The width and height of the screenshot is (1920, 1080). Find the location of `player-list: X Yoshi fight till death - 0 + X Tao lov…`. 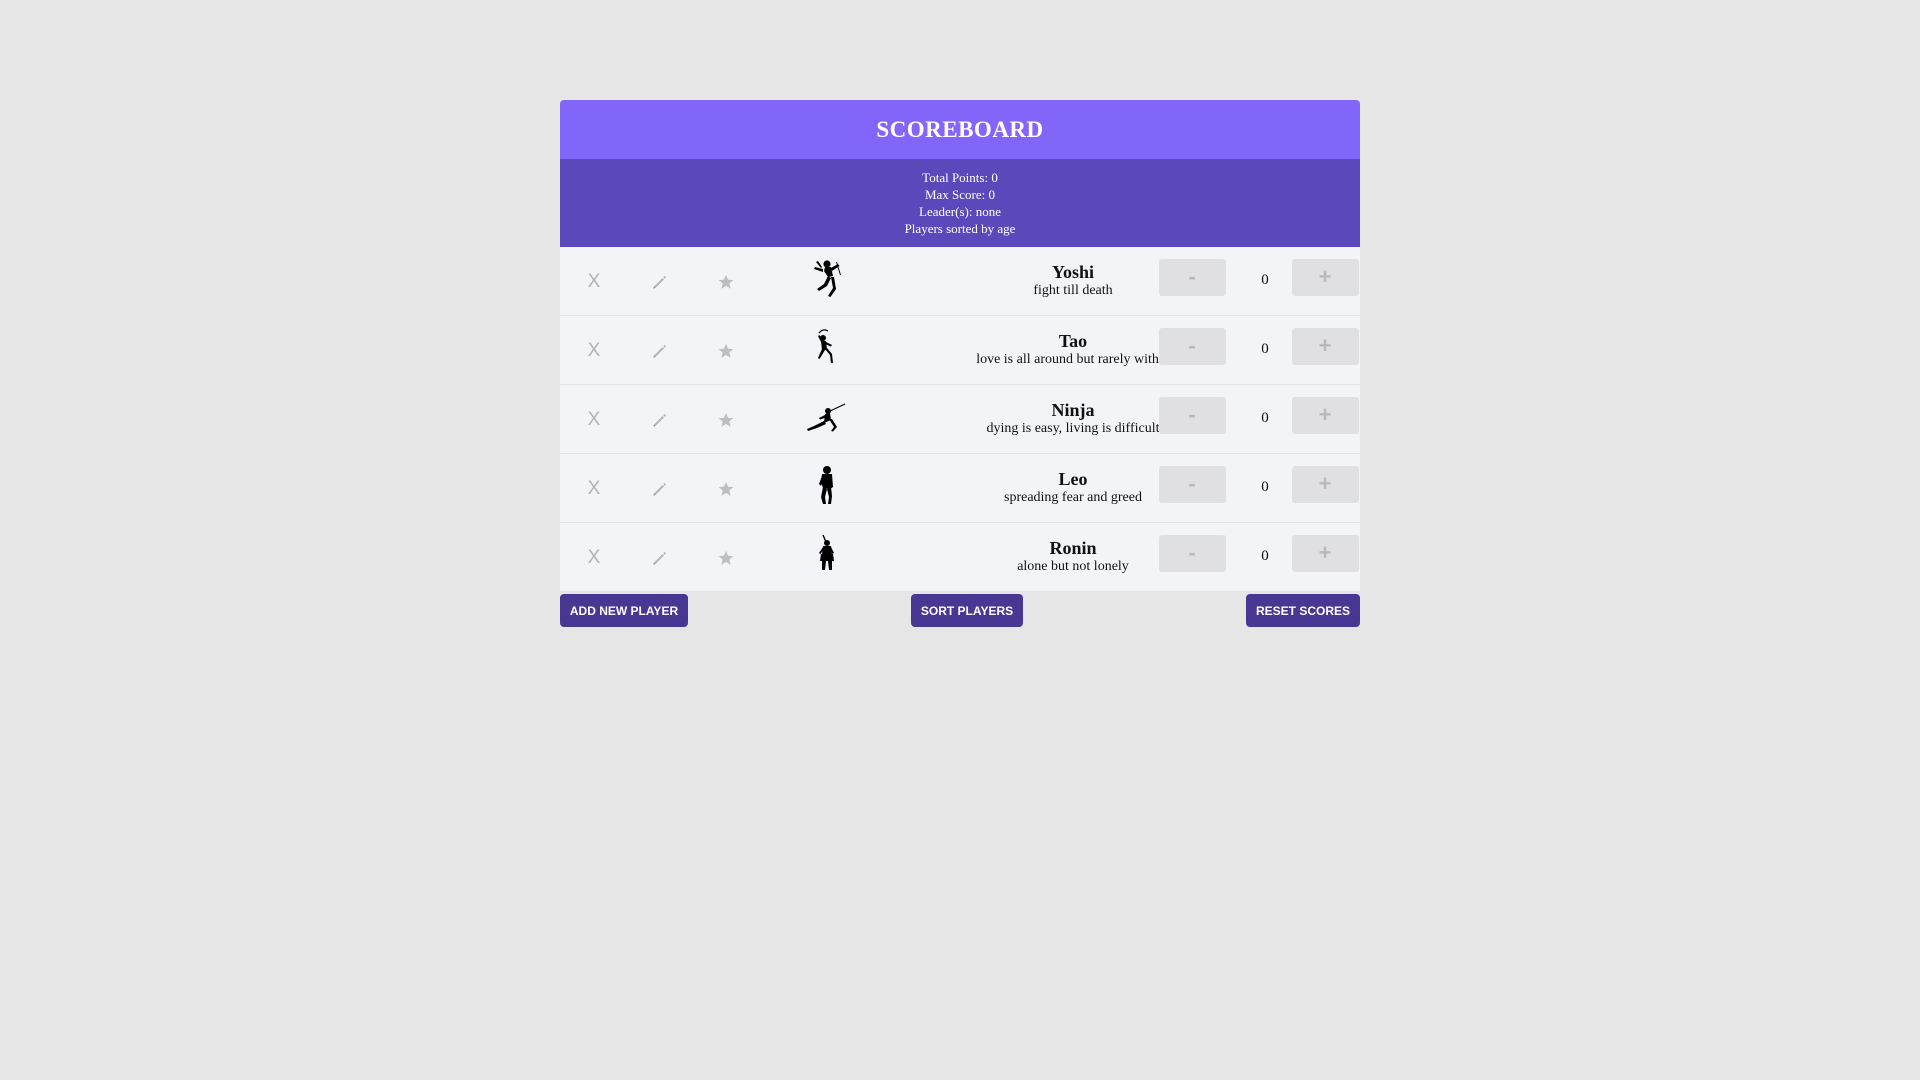

player-list: X Yoshi fight till death - 0 + X Tao lov… is located at coordinates (960, 419).